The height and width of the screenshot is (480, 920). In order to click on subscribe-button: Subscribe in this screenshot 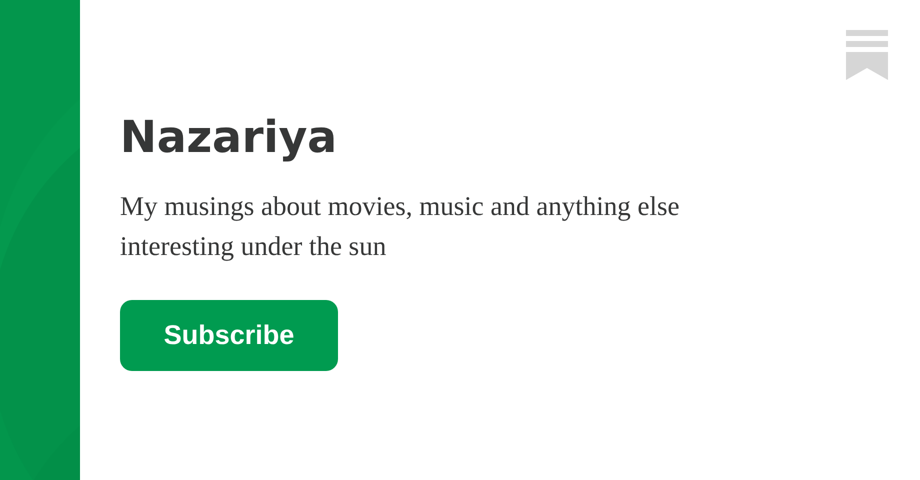, I will do `click(229, 335)`.